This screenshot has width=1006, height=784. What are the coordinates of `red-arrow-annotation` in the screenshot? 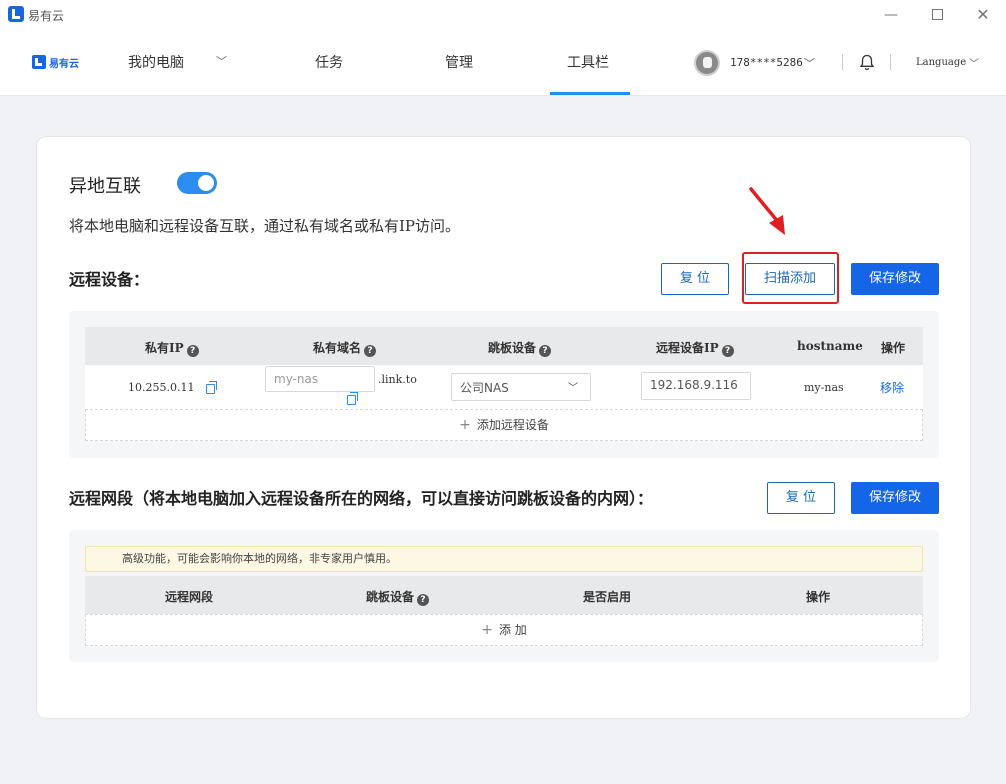 It's located at (767, 211).